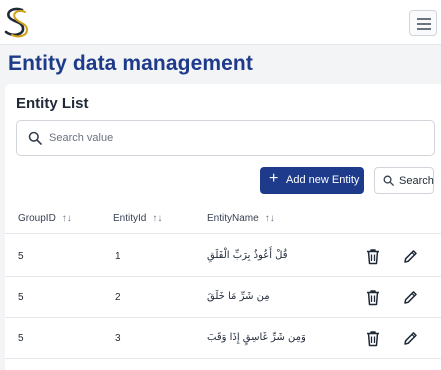 The image size is (441, 370). What do you see at coordinates (247, 255) in the screenshot?
I see `cell-entity-name: قُلْ أَعُوذُ بِرَبِّ الْفَلَقِ` at bounding box center [247, 255].